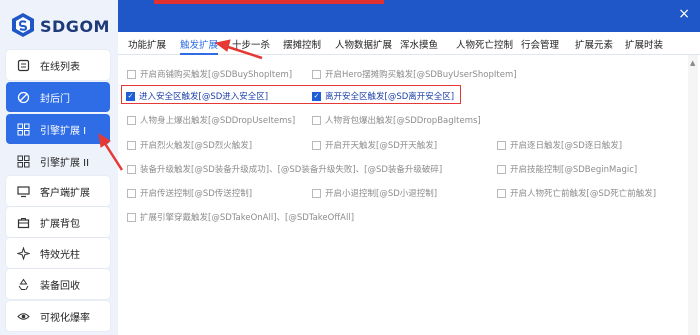 The width and height of the screenshot is (700, 335). I want to click on sidebar-item-label: 装备回收, so click(60, 286).